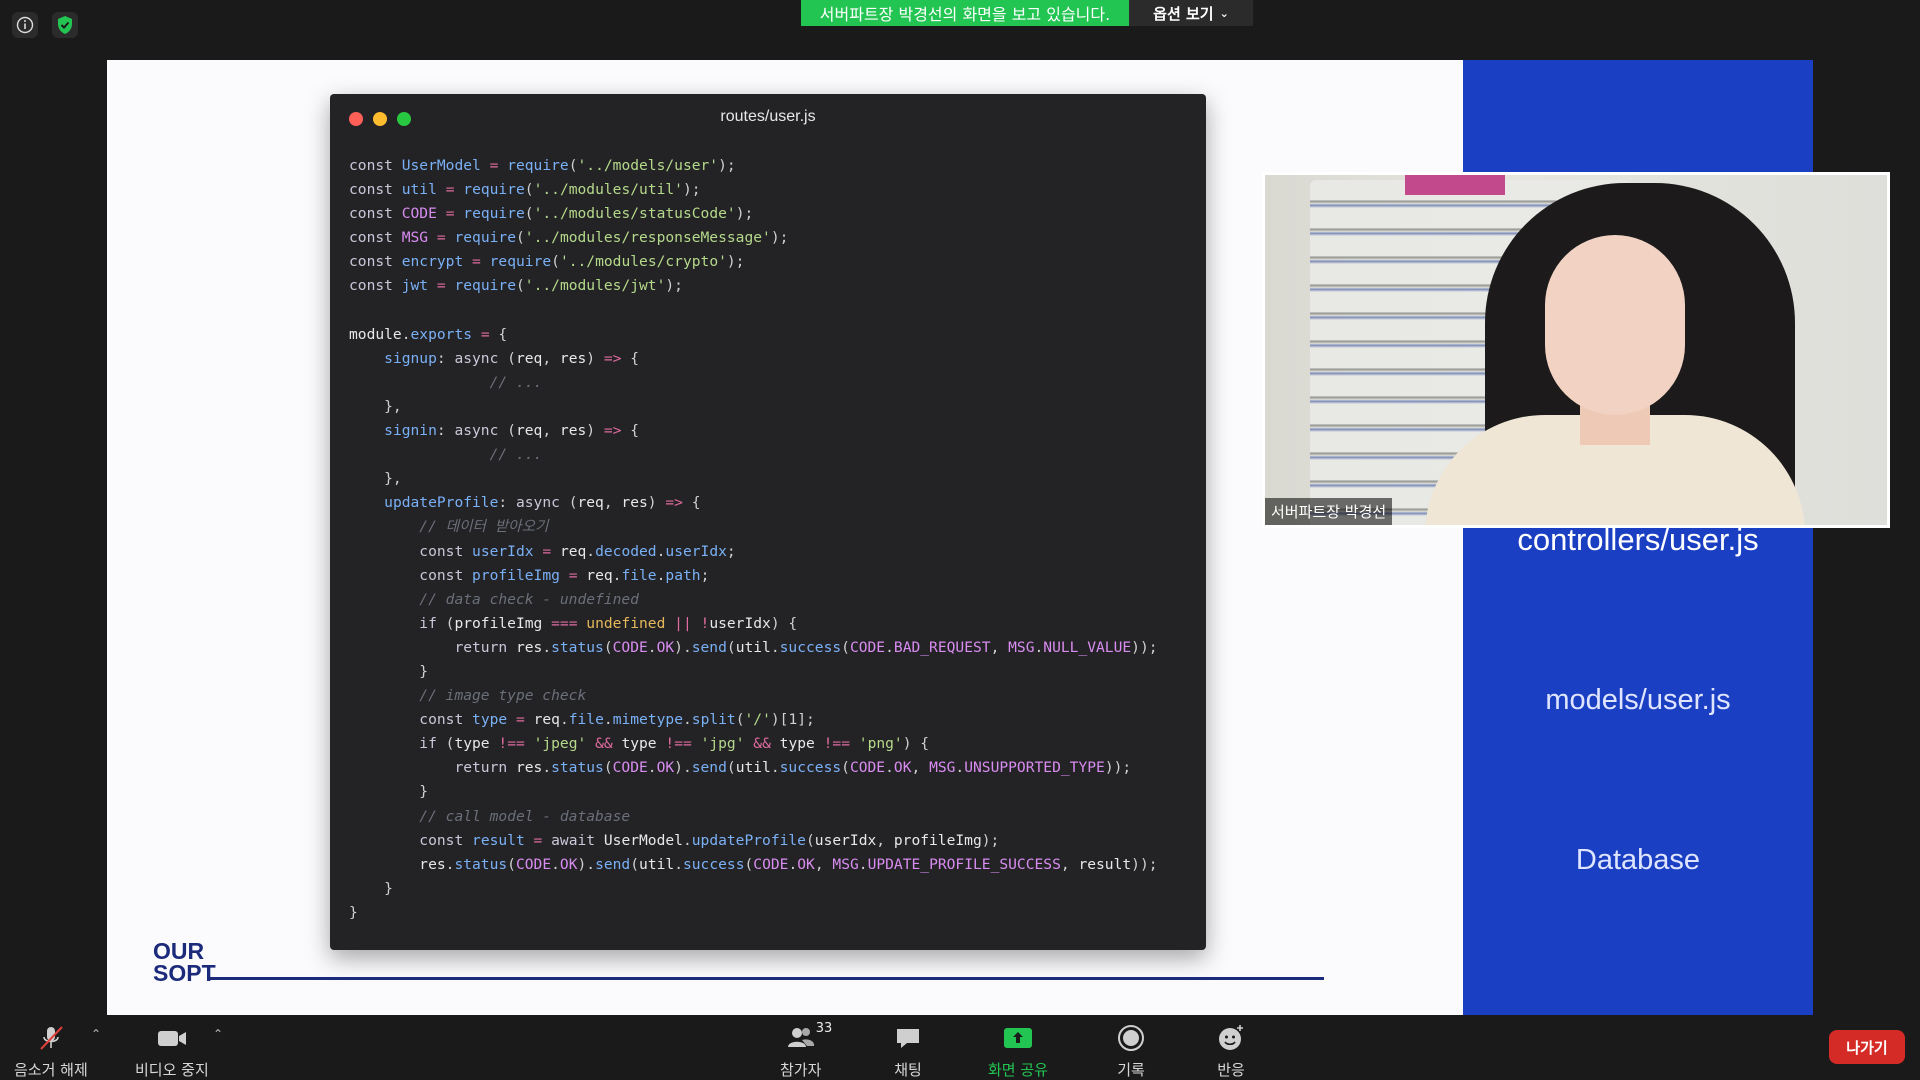 This screenshot has width=1920, height=1080. I want to click on pink-shelf-image, so click(1455, 185).